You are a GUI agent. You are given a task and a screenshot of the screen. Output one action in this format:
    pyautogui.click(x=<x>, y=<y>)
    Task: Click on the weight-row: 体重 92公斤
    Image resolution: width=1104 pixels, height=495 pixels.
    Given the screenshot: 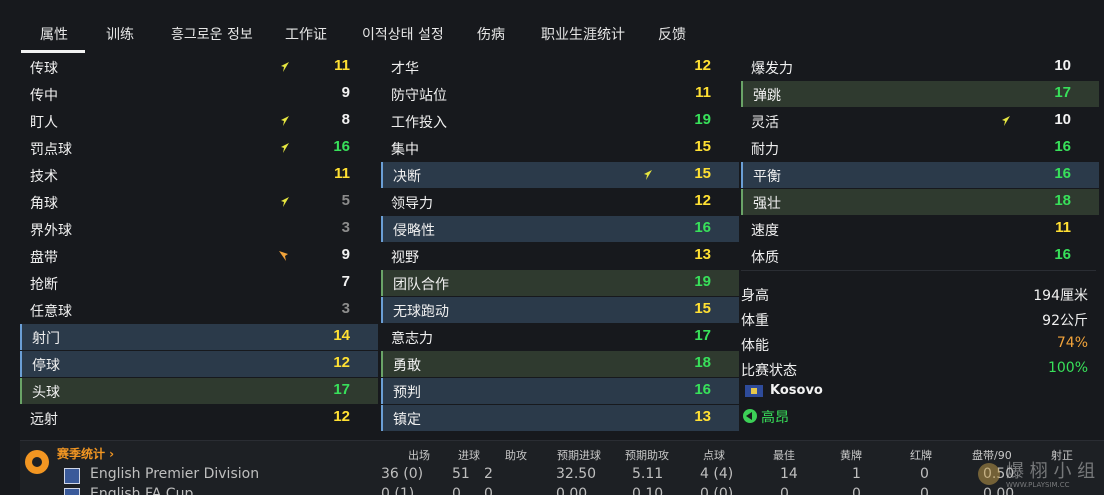 What is the action you would take?
    pyautogui.click(x=918, y=322)
    